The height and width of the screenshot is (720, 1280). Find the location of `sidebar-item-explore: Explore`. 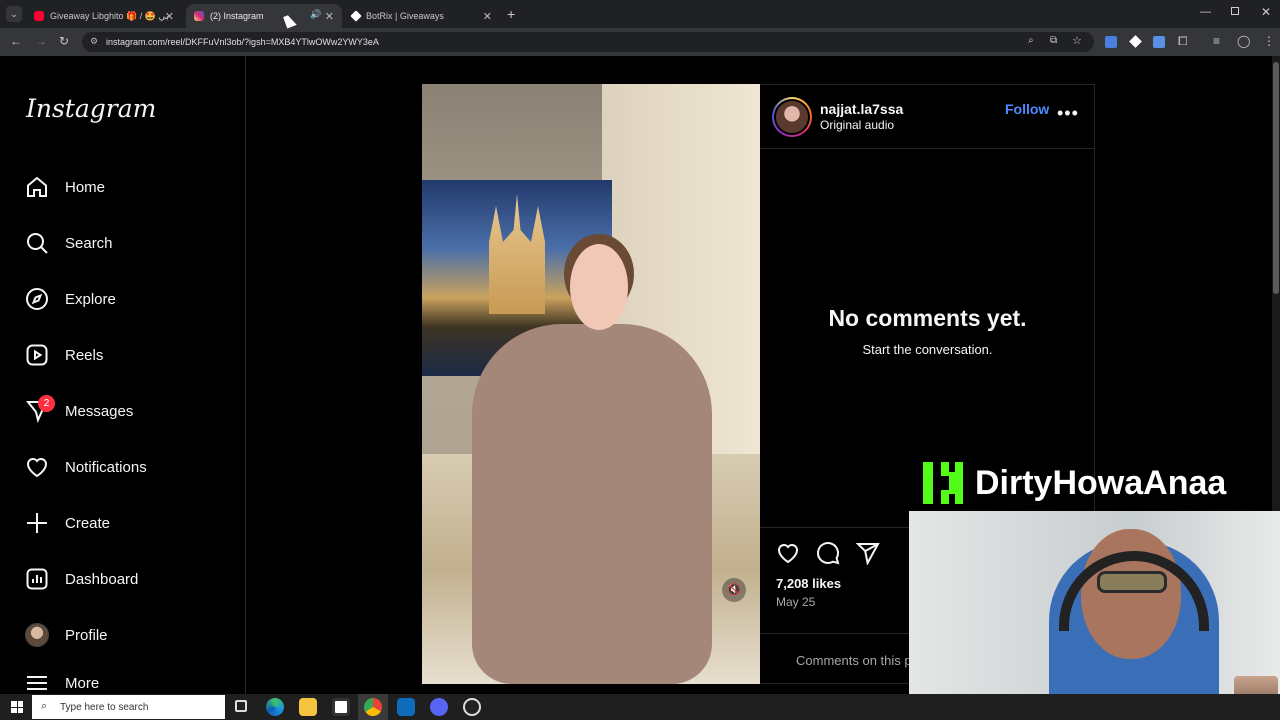

sidebar-item-explore: Explore is located at coordinates (70, 299).